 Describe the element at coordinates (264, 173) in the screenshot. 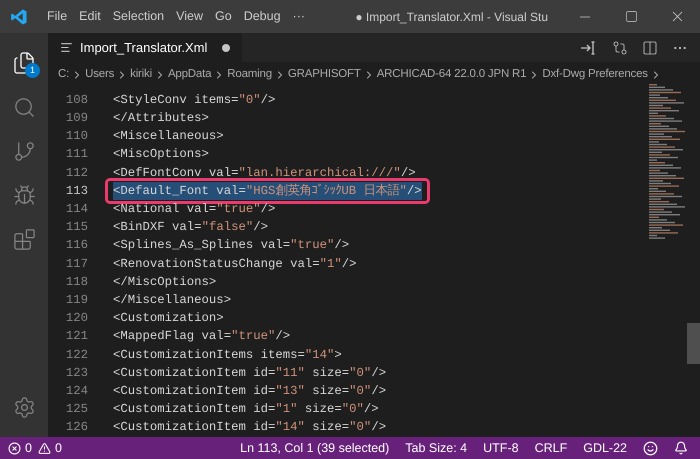

I see `code-line: <DefFontConv val="lan.hierarchical:///"/>` at that location.